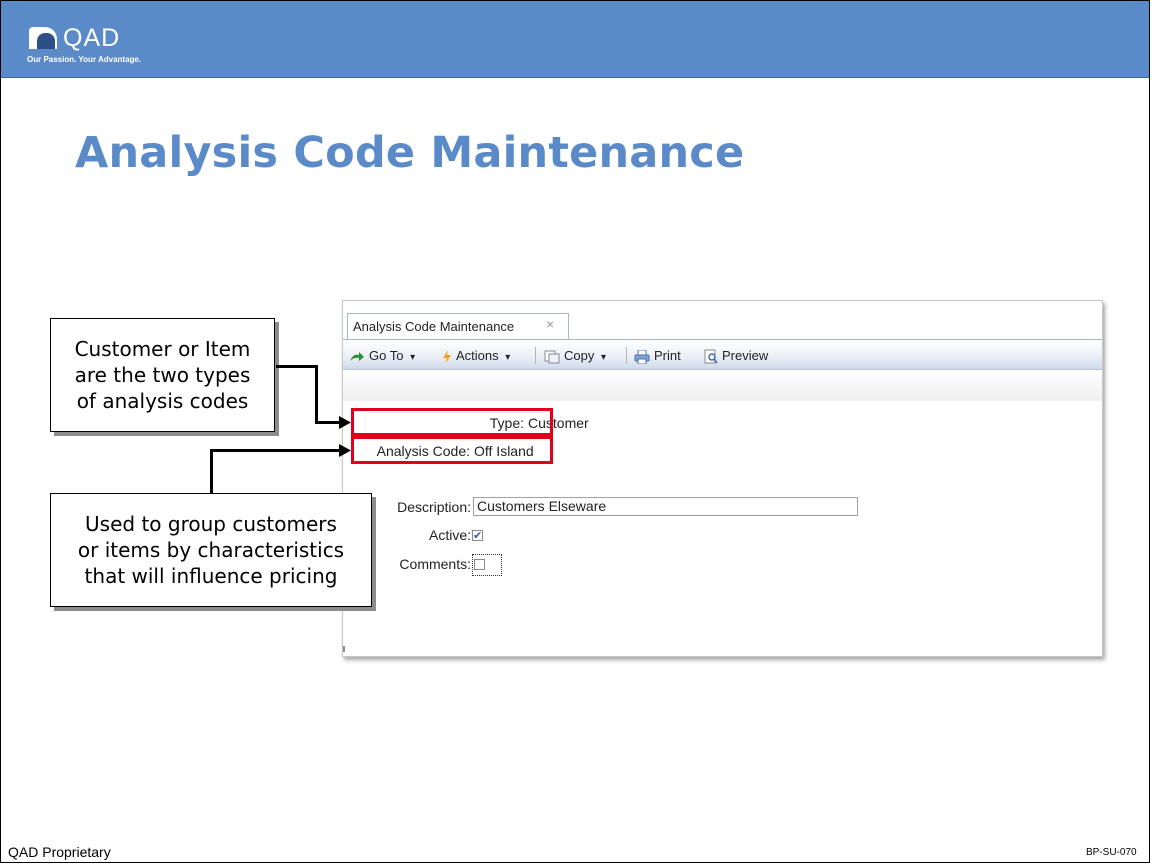  Describe the element at coordinates (92, 38) in the screenshot. I see `logo-text: QAD` at that location.